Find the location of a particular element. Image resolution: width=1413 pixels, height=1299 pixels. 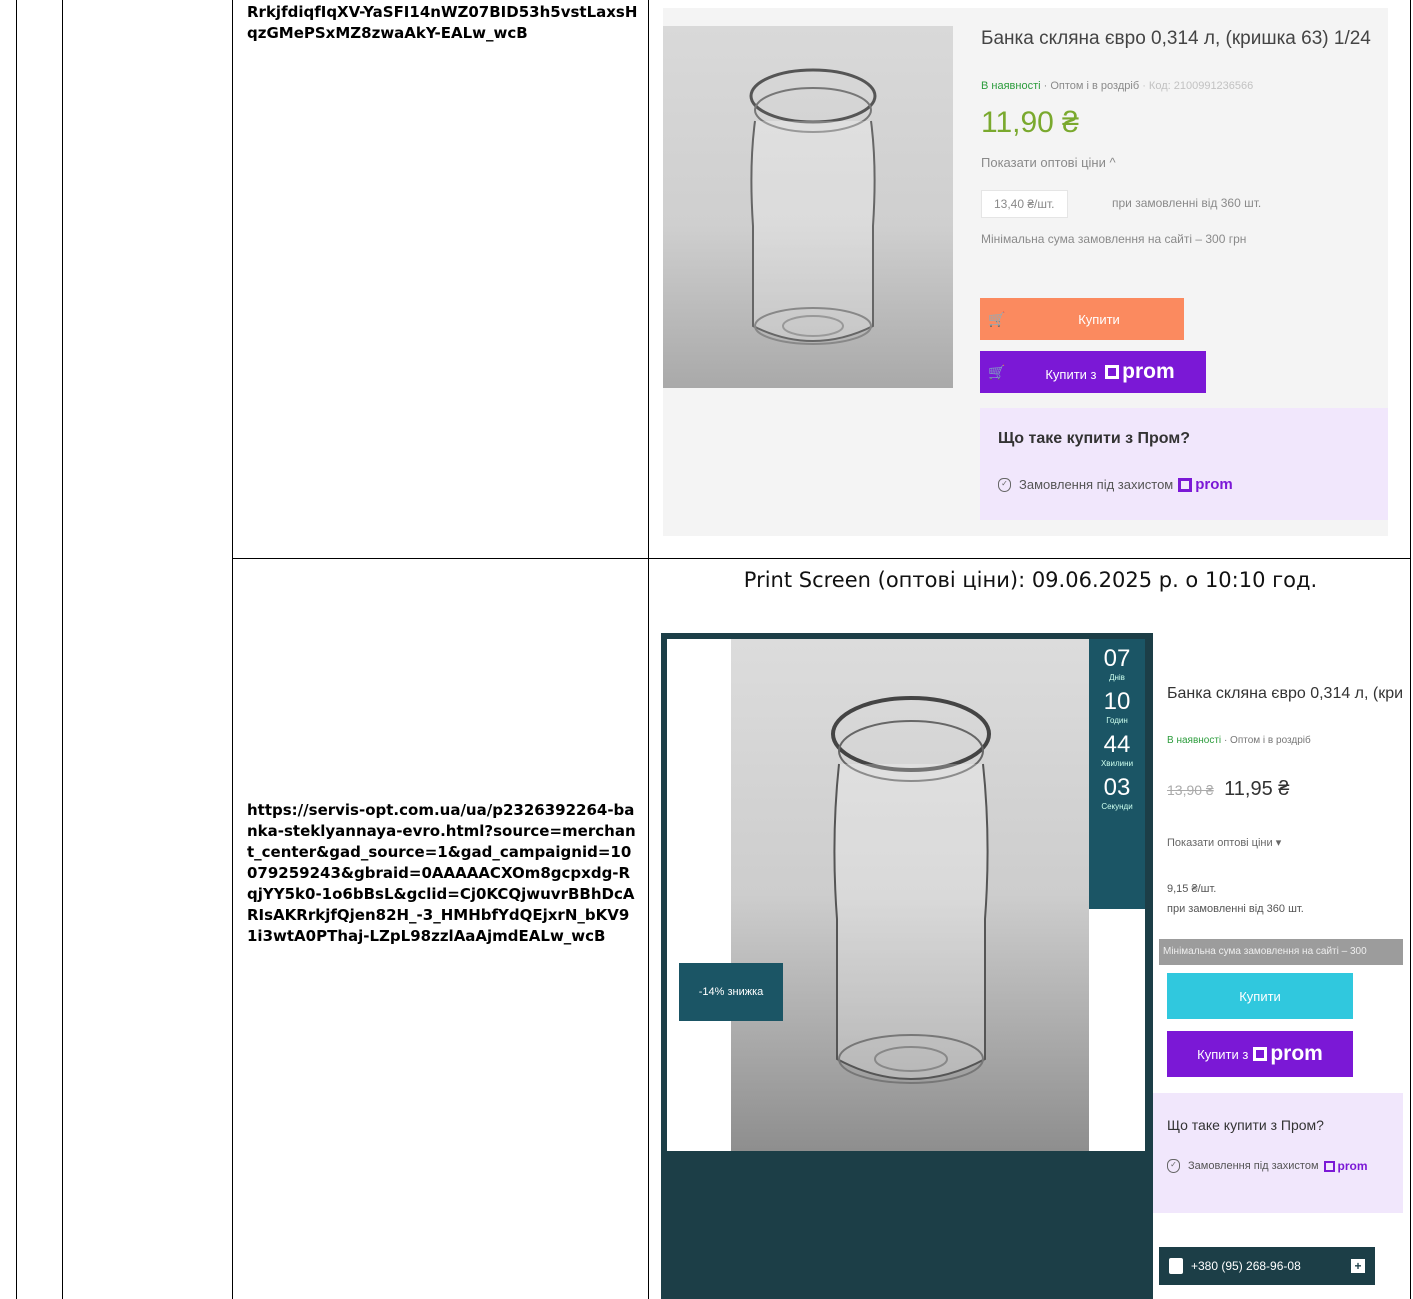

product-price: 11,90 ₴ is located at coordinates (1030, 122).